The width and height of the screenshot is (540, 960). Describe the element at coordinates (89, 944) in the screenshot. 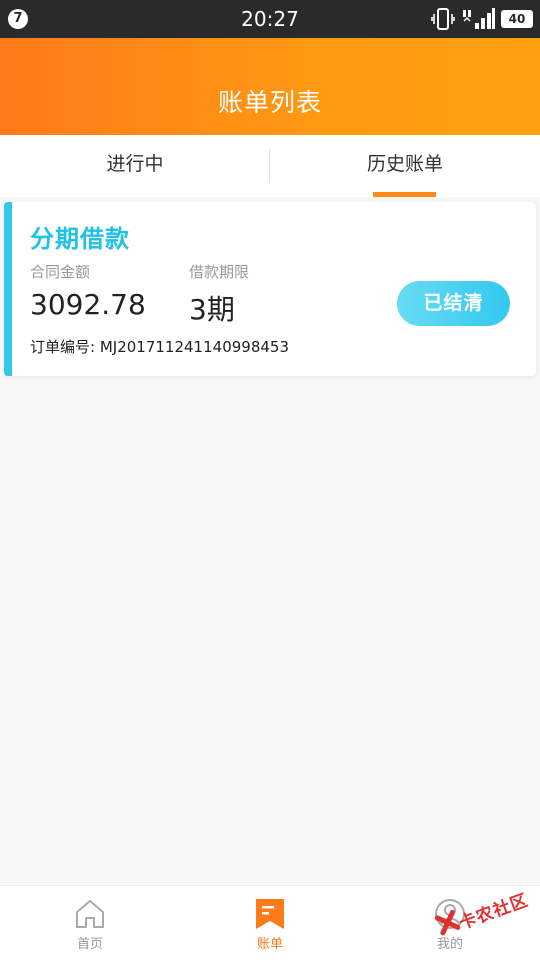

I see `nav-label-home: 首页` at that location.